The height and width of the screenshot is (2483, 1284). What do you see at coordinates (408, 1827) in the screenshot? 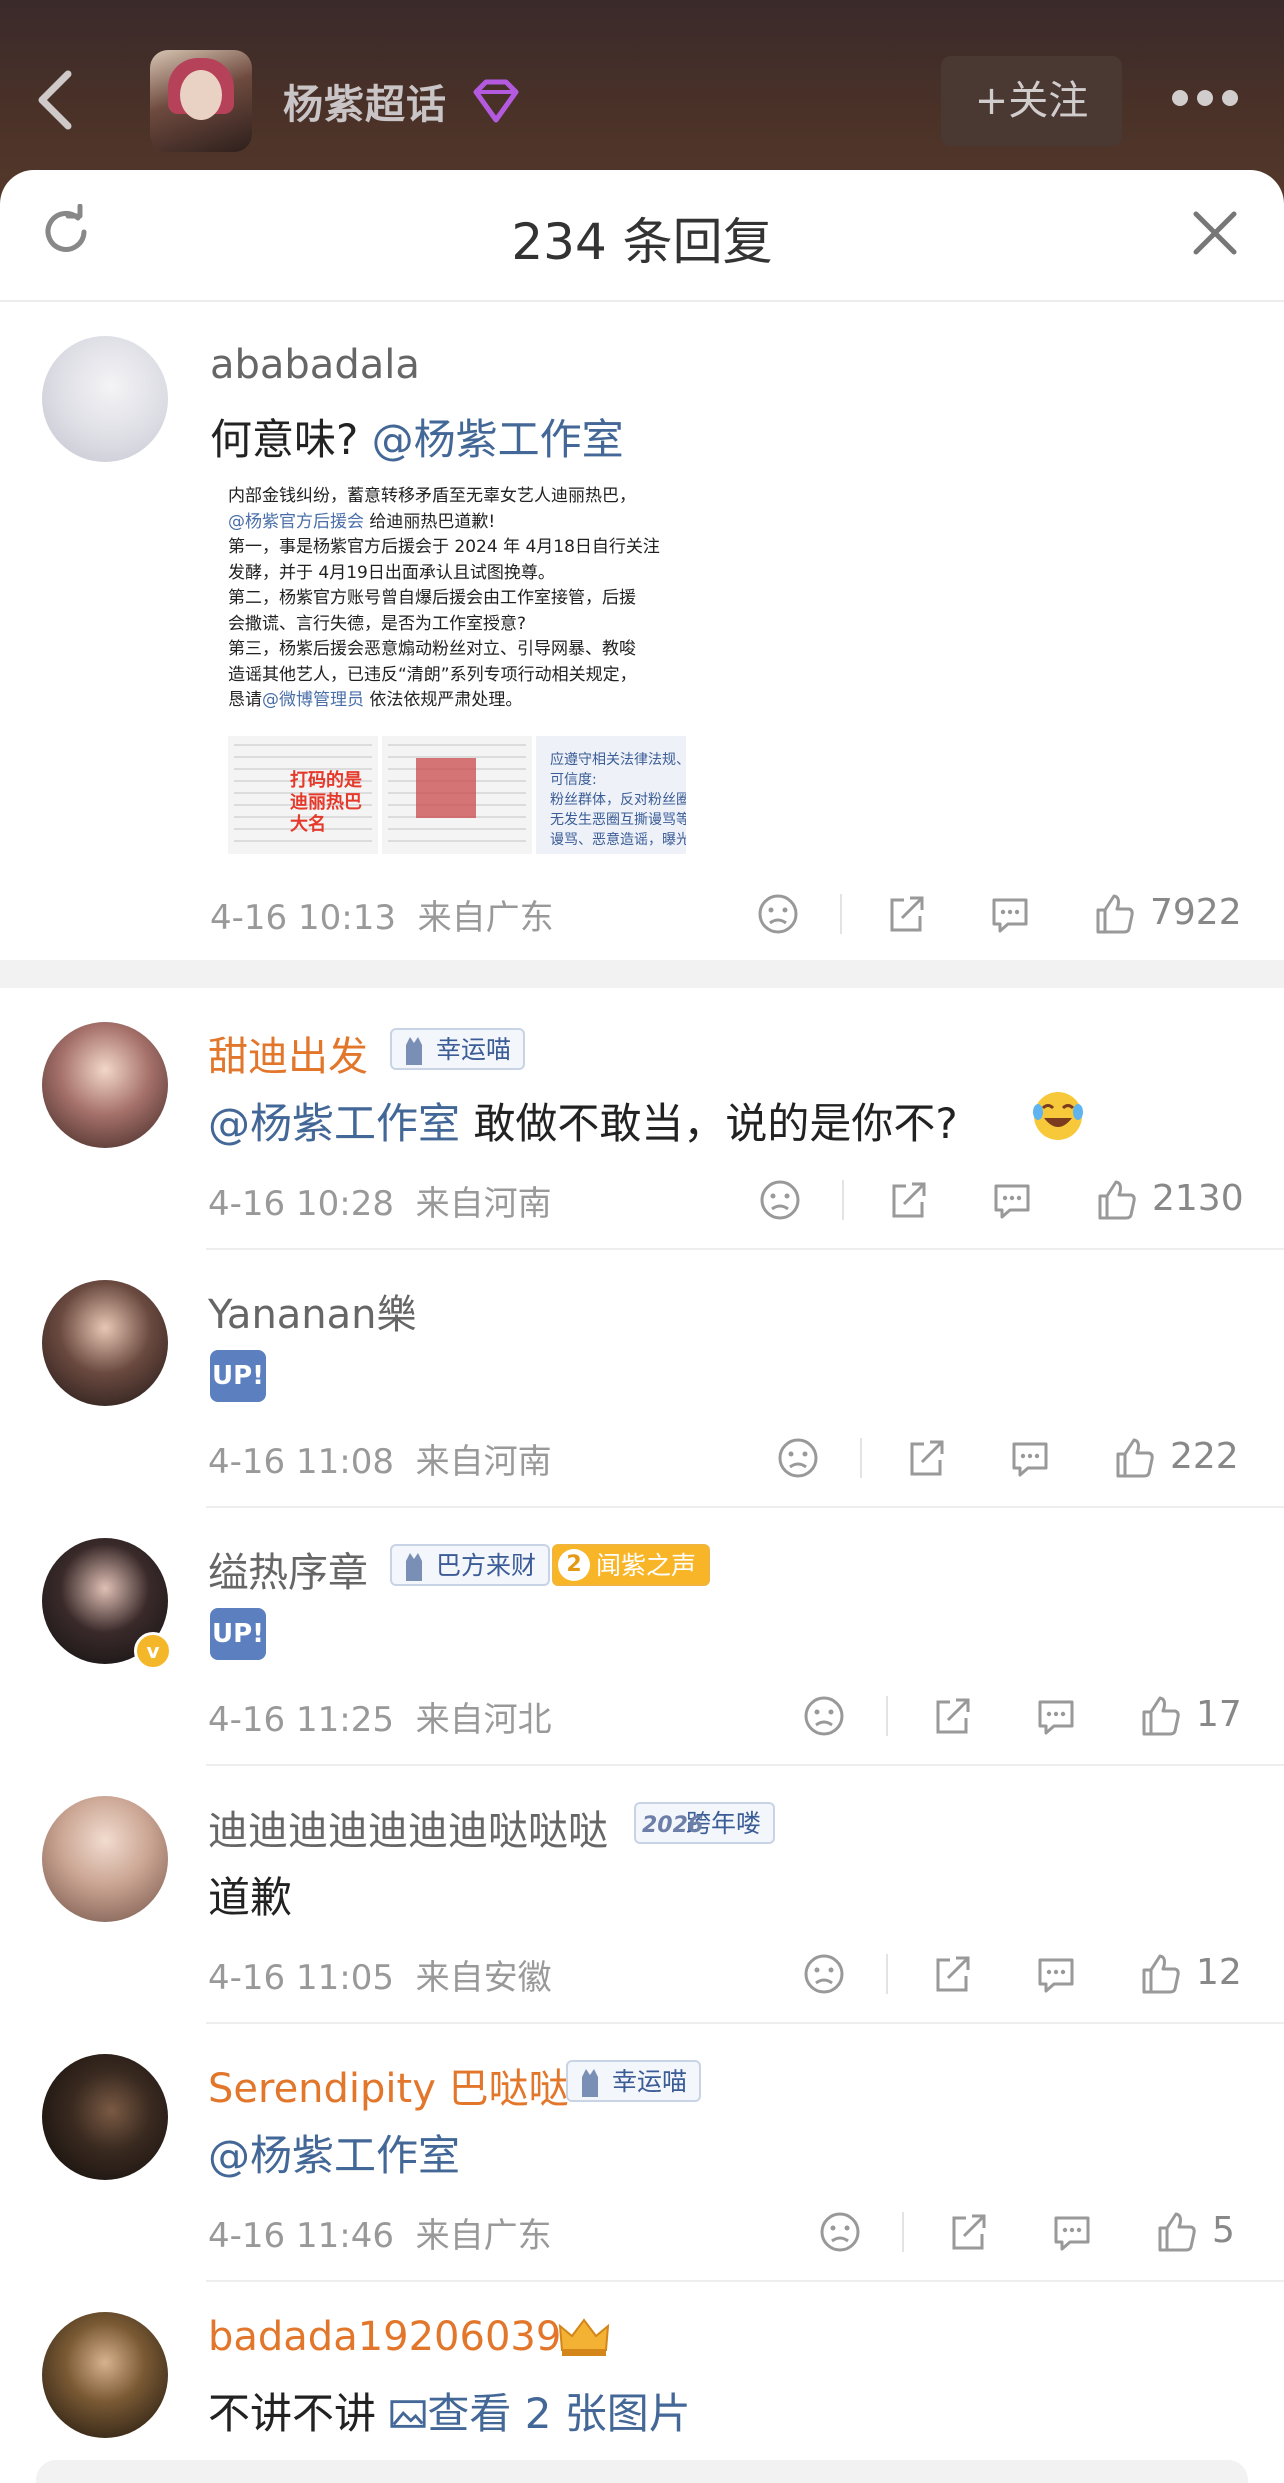
I see `comment-username: 迪迪迪迪迪迪迪哒哒哒` at bounding box center [408, 1827].